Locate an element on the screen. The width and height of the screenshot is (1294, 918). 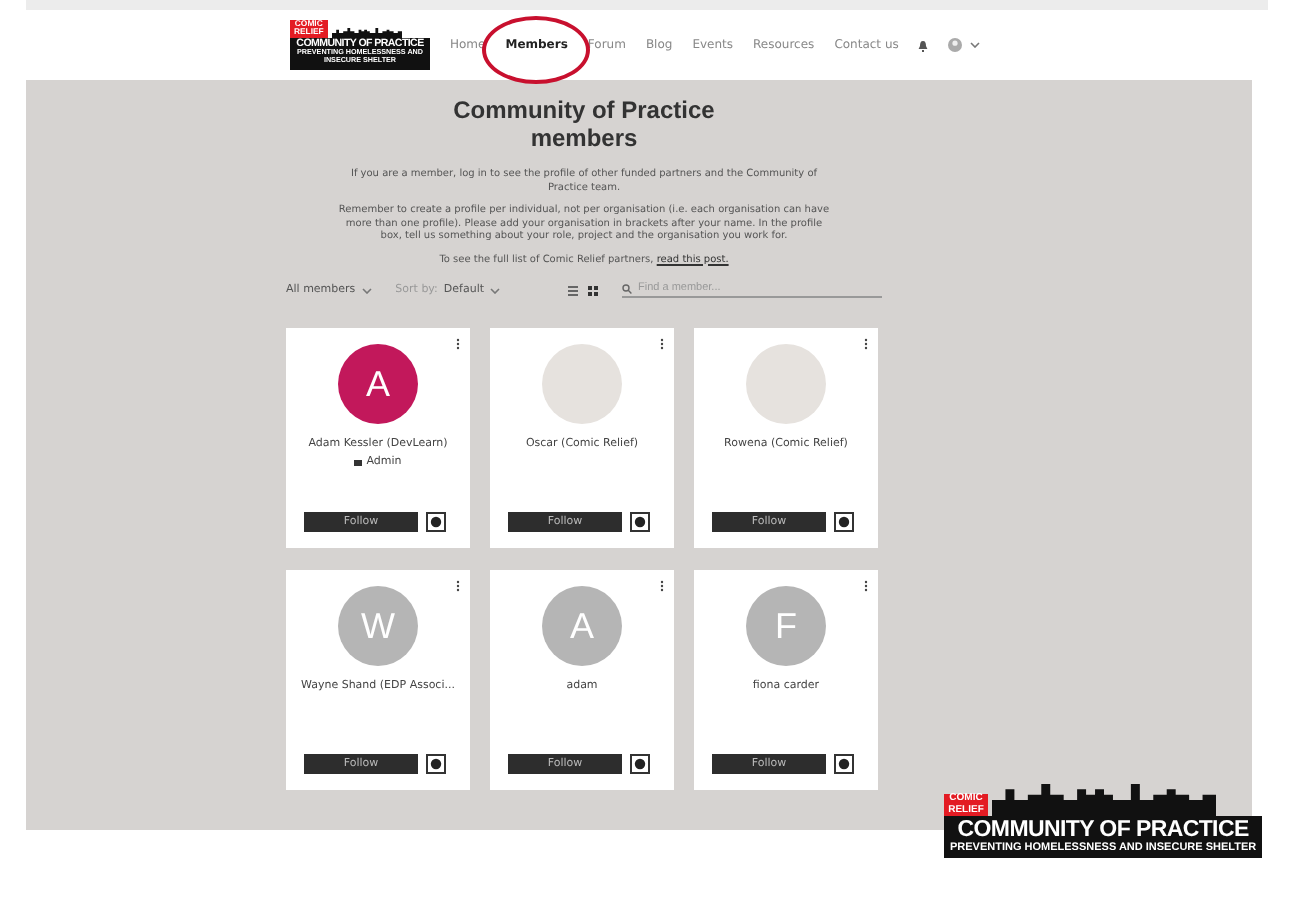
member-avatar: F is located at coordinates (786, 626).